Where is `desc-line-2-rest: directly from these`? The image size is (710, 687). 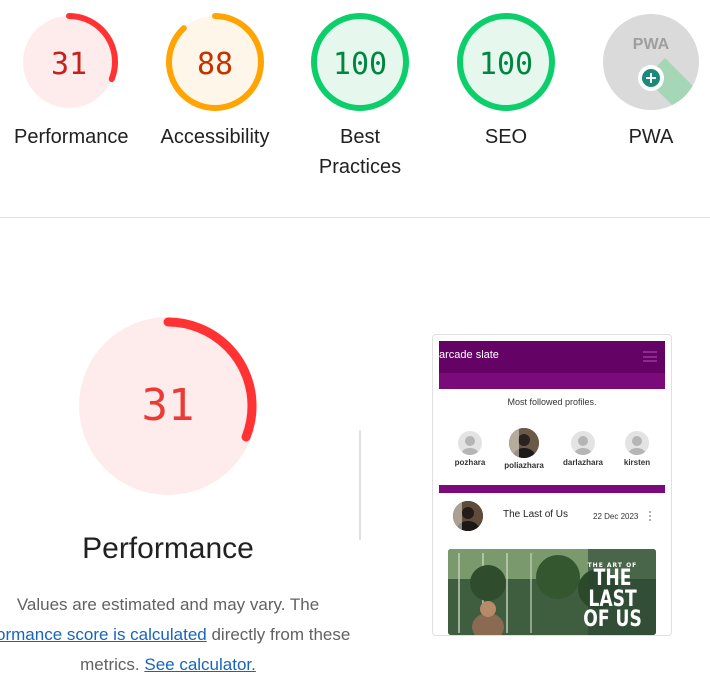
desc-line-2-rest: directly from these is located at coordinates (278, 634).